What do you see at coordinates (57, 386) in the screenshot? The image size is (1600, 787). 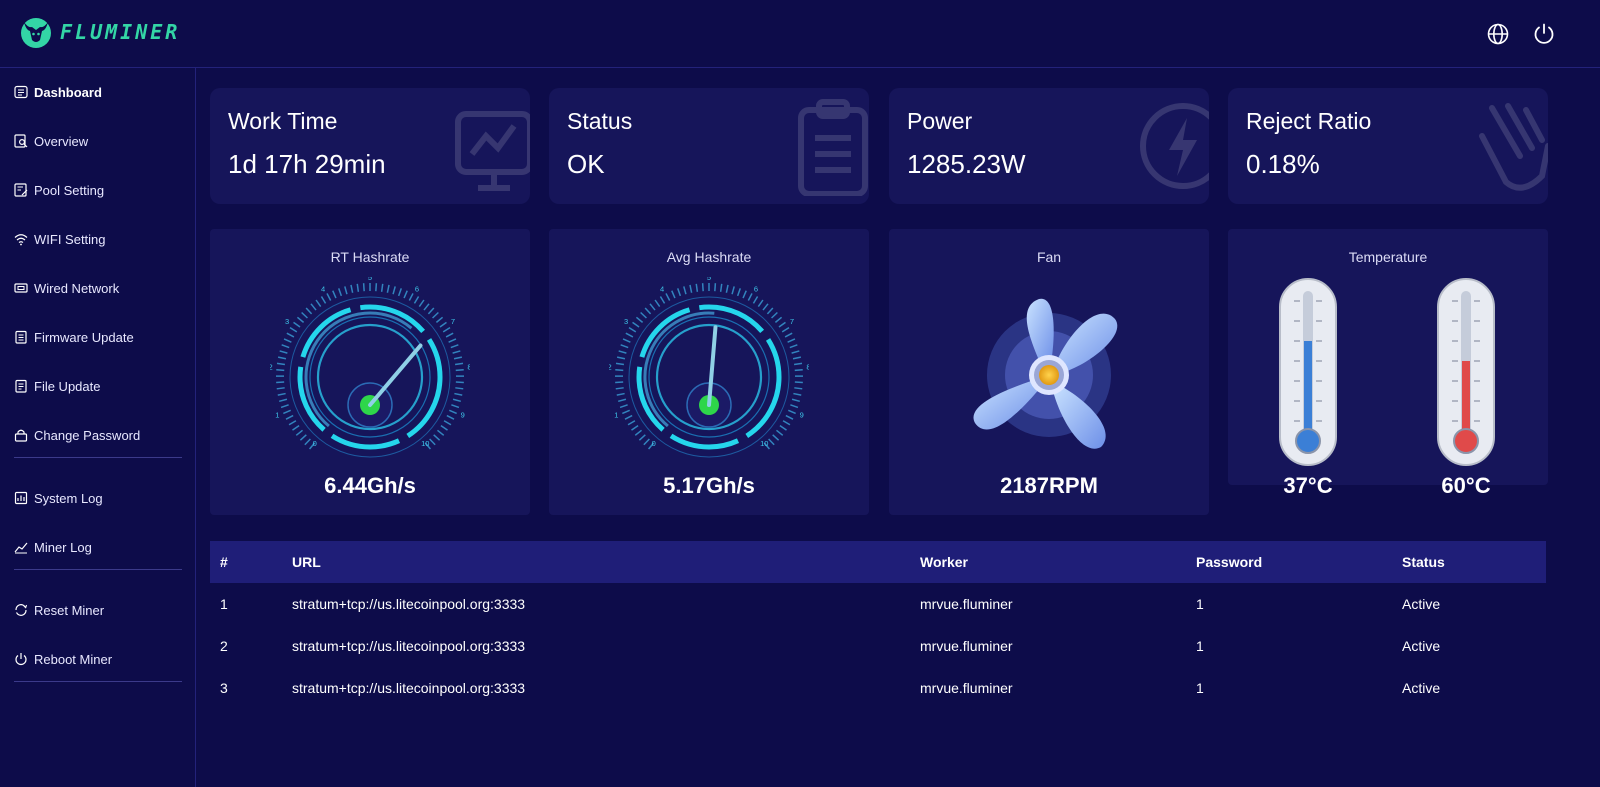 I see `sidebar-item-file-update: File Update` at bounding box center [57, 386].